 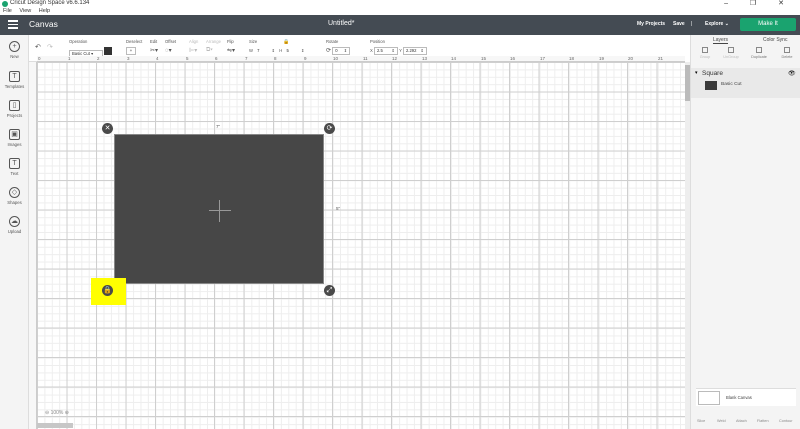 I want to click on align-icon: ⊫▾, so click(x=193, y=51).